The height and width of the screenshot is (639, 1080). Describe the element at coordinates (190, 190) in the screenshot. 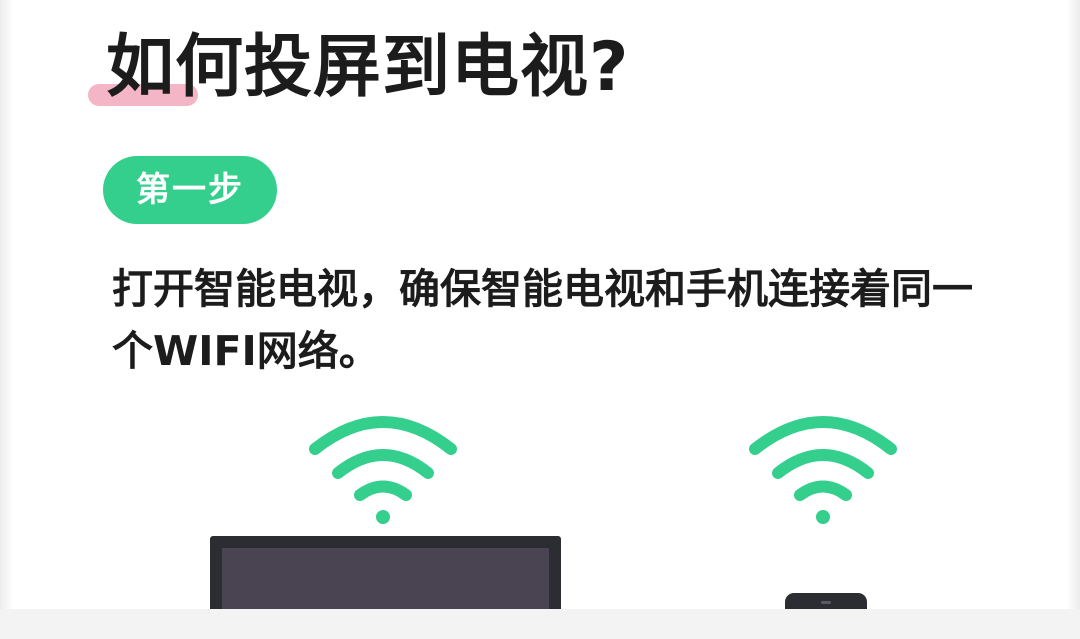

I see `step-badge: 第一步` at that location.